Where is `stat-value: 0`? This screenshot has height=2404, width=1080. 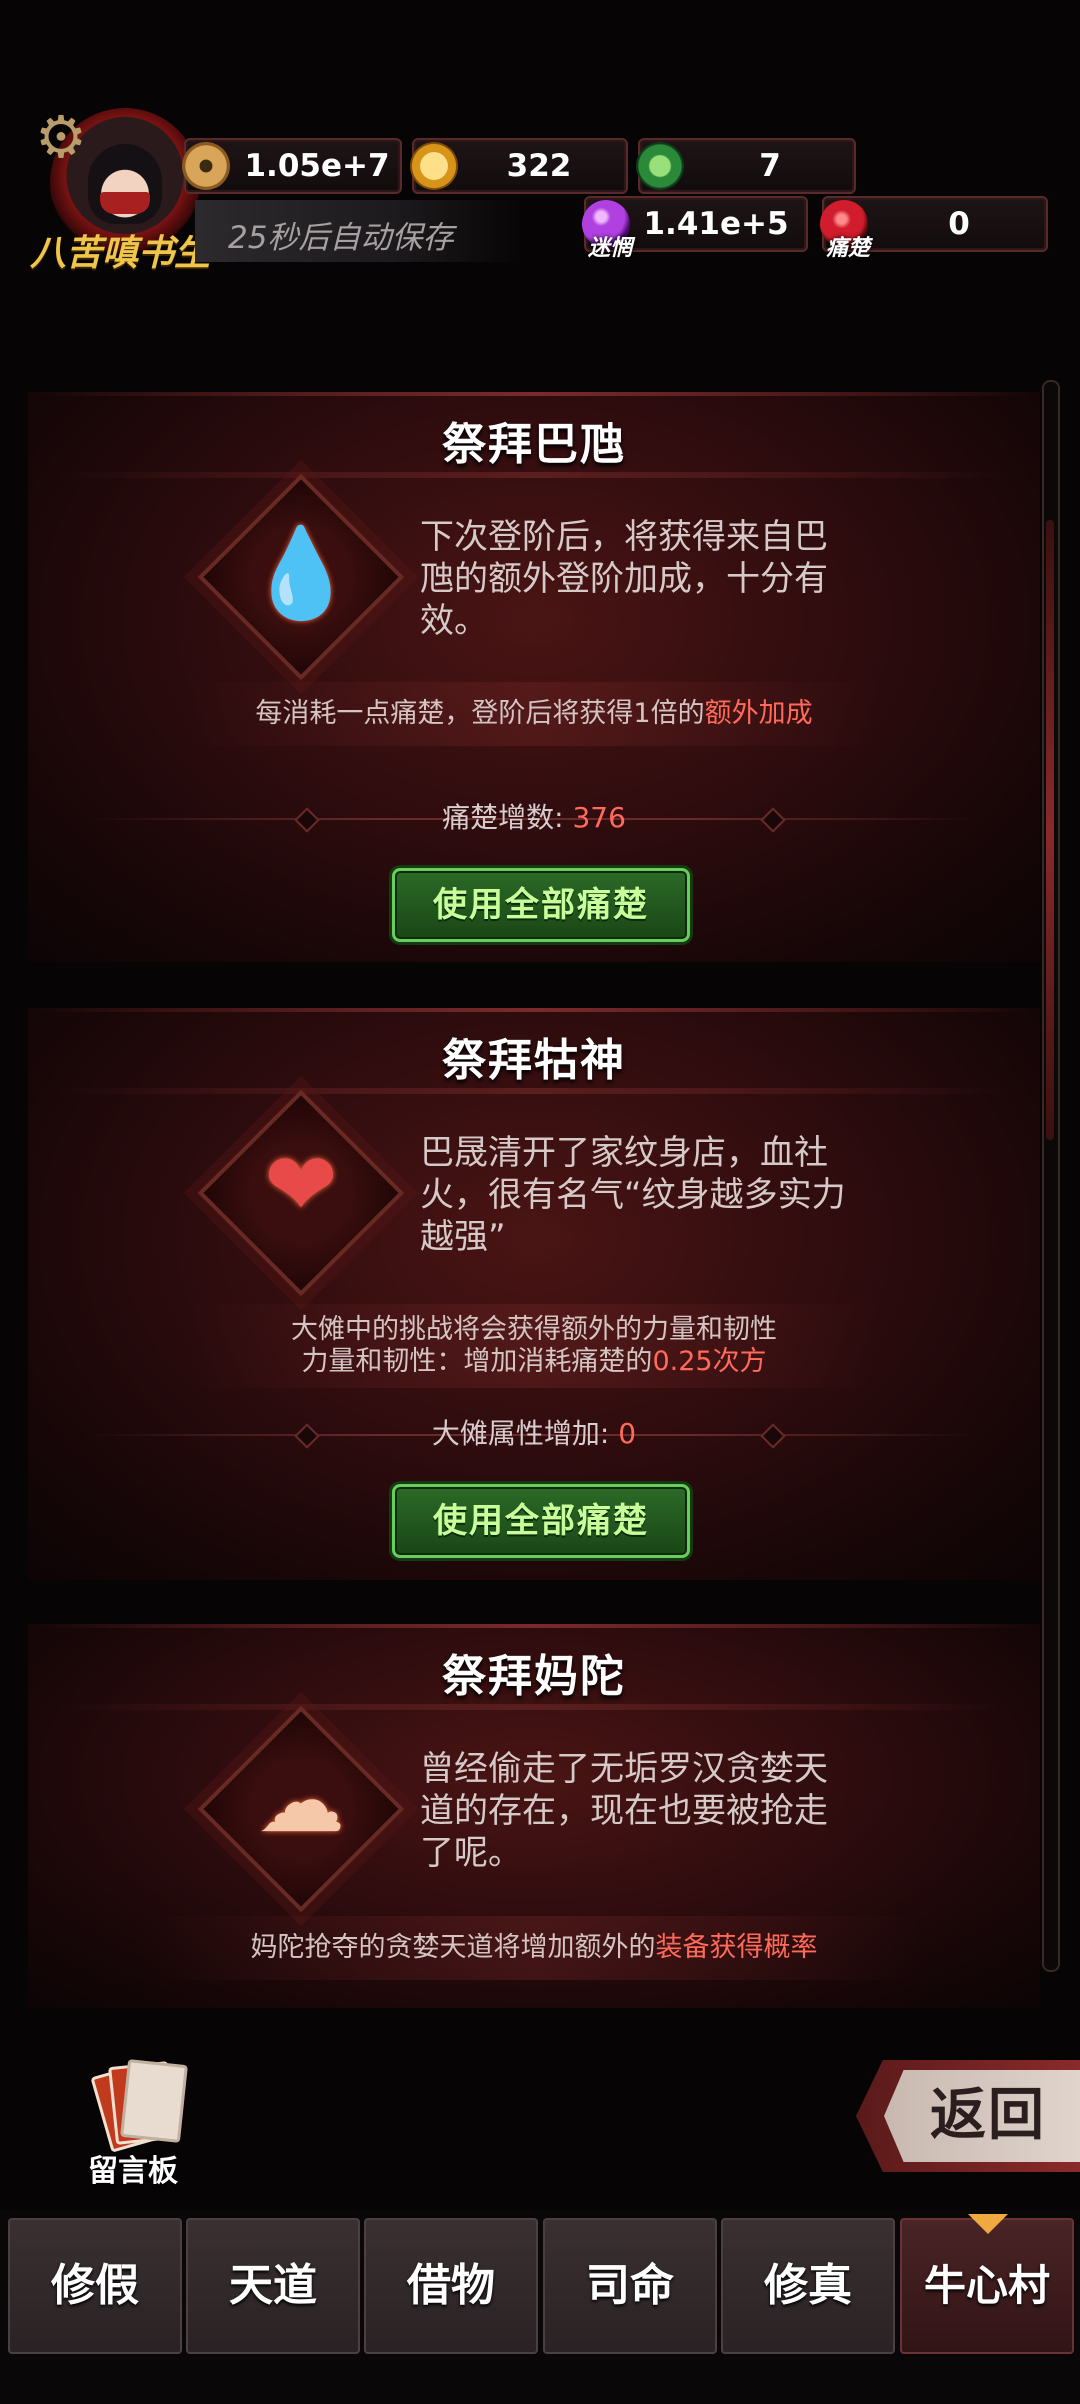 stat-value: 0 is located at coordinates (627, 1433).